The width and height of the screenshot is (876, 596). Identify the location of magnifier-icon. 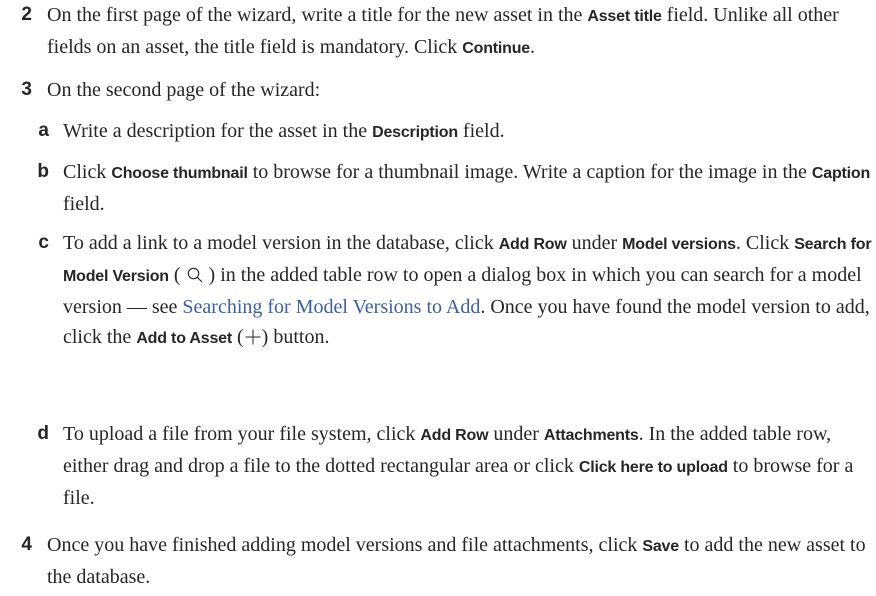
(195, 275).